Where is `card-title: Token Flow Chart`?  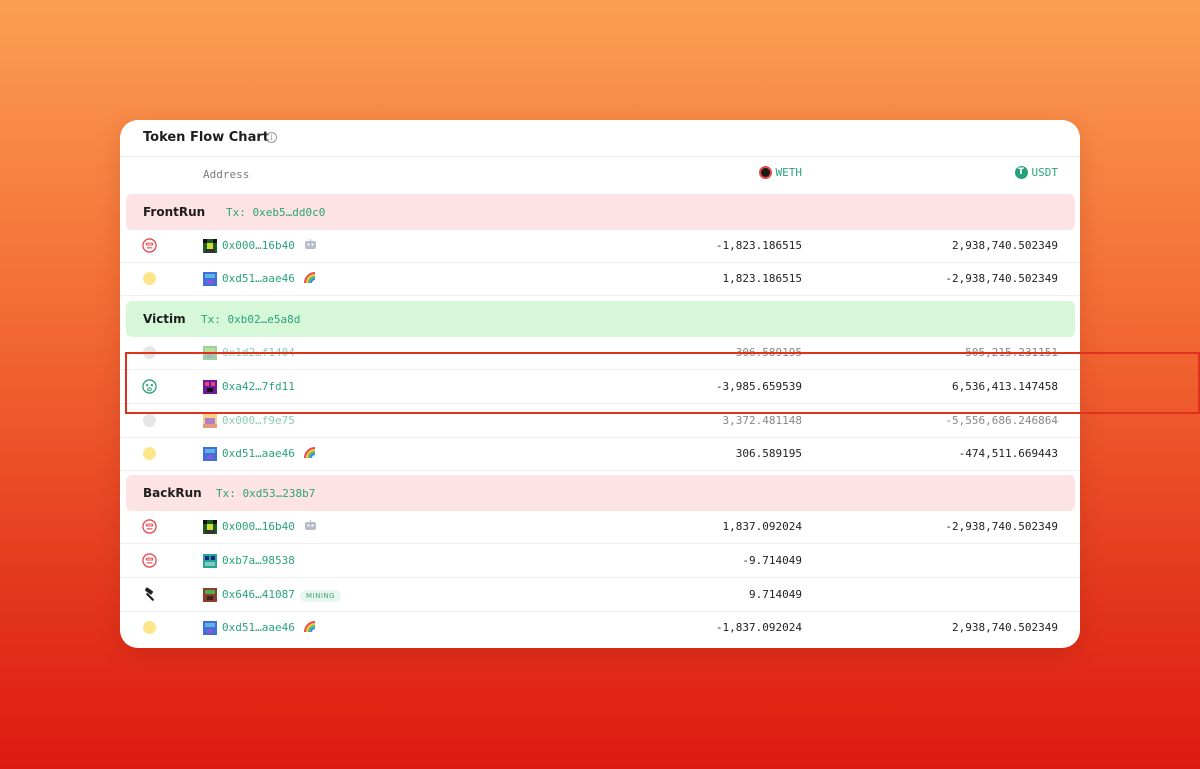
card-title: Token Flow Chart is located at coordinates (206, 137).